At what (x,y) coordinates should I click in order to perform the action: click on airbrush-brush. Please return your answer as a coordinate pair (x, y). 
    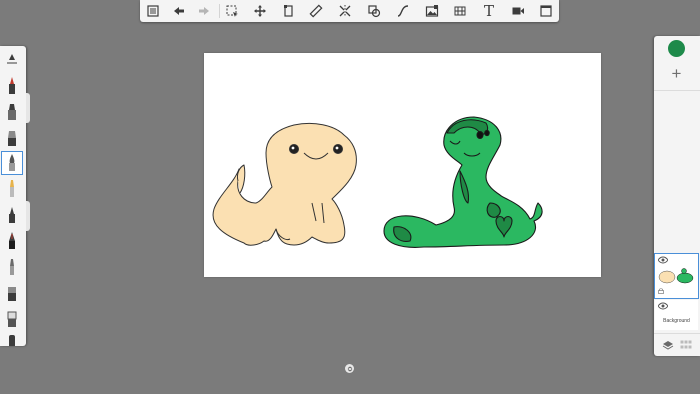
    Looking at the image, I should click on (12, 138).